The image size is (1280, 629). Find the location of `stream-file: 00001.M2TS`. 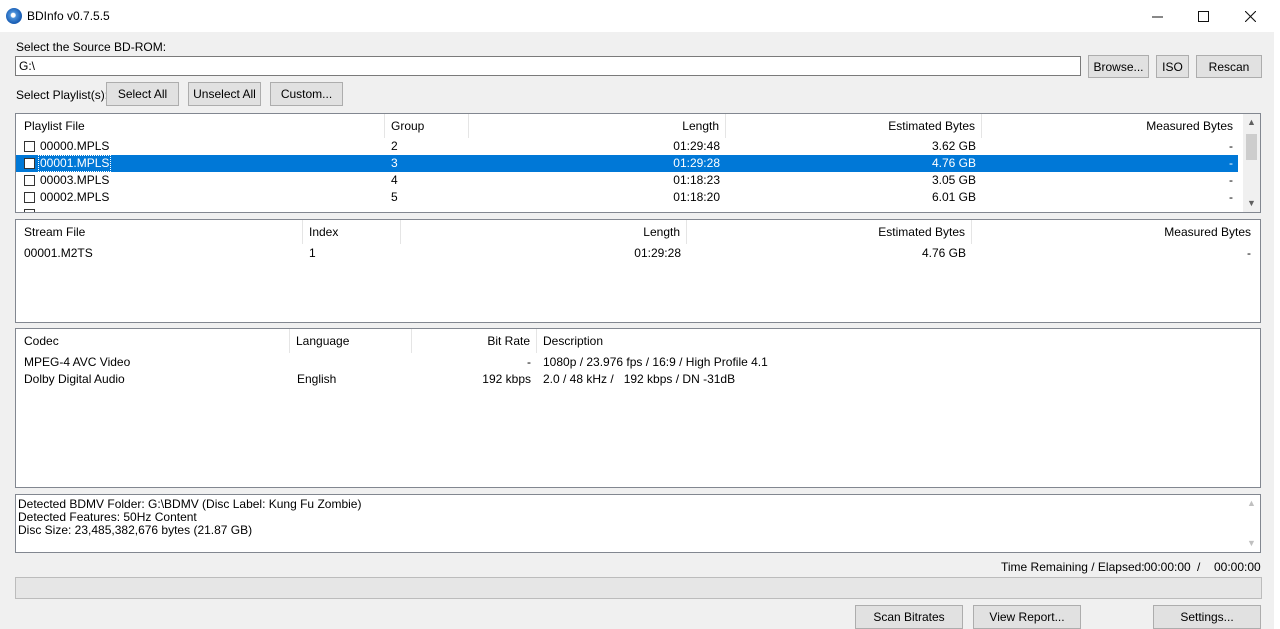

stream-file: 00001.M2TS is located at coordinates (58, 253).